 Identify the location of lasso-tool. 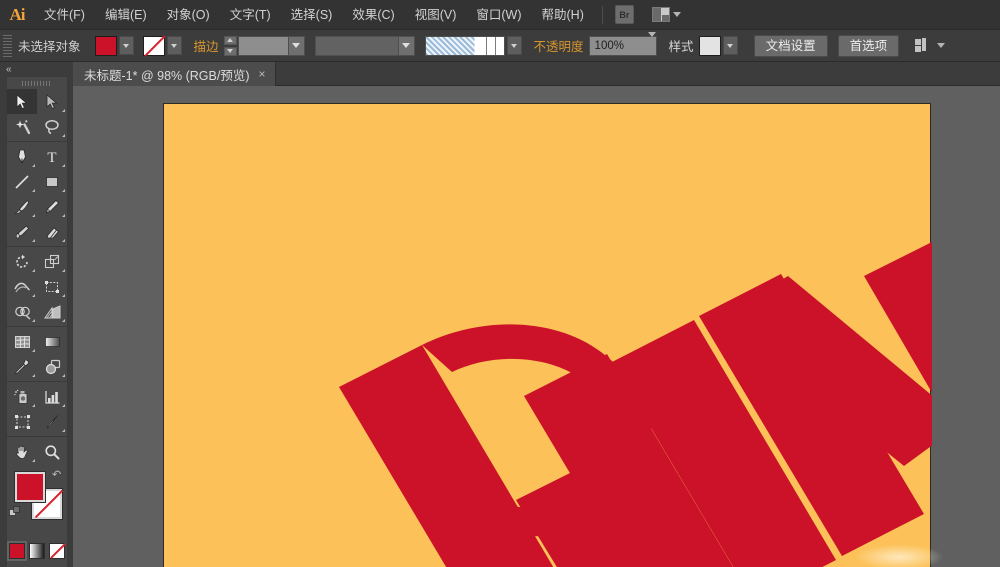
(52, 126).